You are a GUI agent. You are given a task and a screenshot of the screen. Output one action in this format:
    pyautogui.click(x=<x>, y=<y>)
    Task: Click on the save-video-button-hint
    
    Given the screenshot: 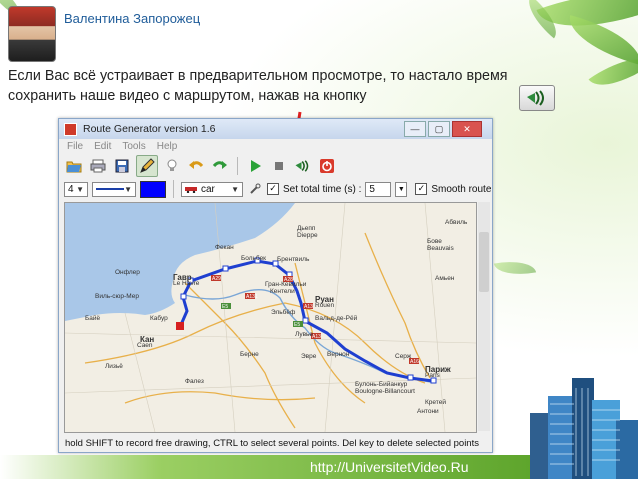 What is the action you would take?
    pyautogui.click(x=537, y=98)
    